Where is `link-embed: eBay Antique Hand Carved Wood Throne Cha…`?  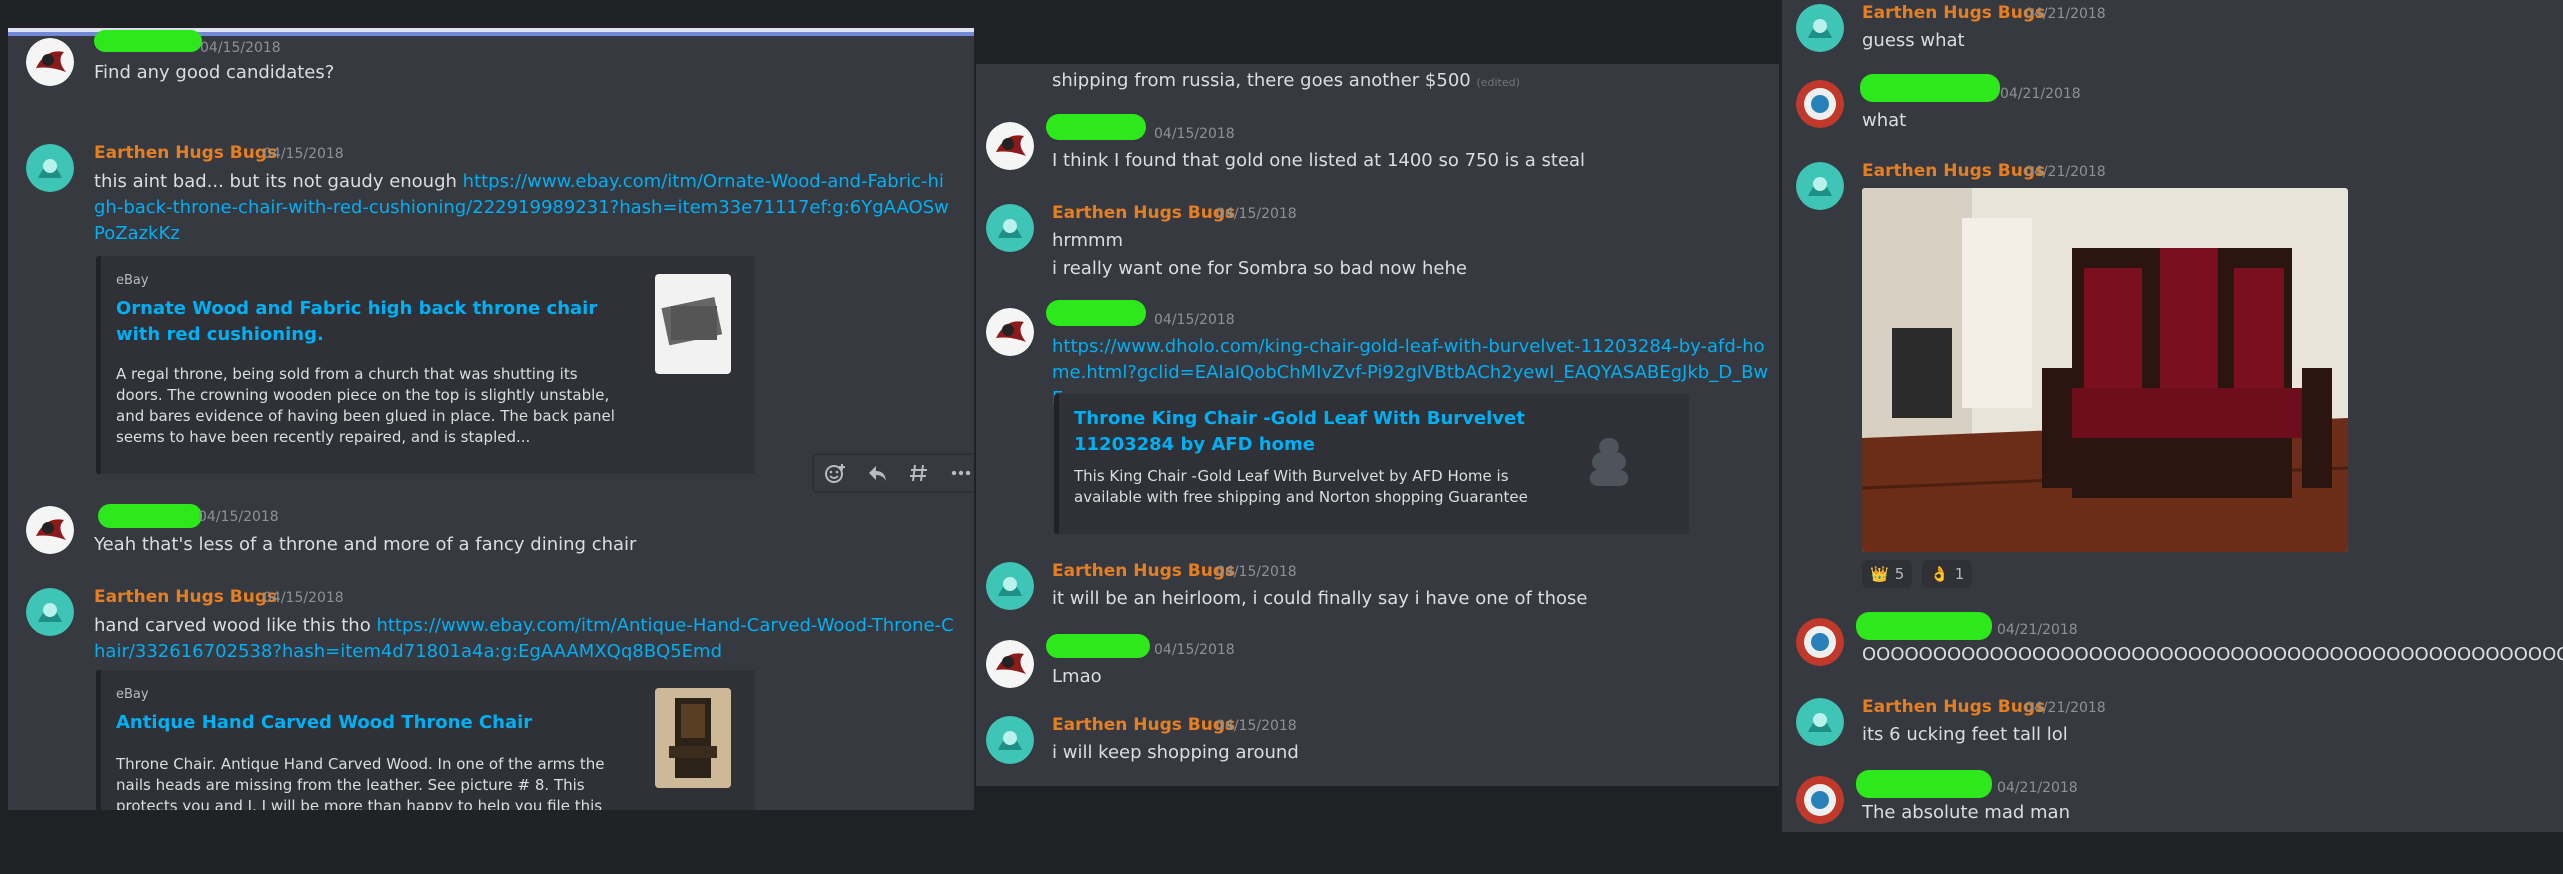 link-embed: eBay Antique Hand Carved Wood Throne Cha… is located at coordinates (425, 740).